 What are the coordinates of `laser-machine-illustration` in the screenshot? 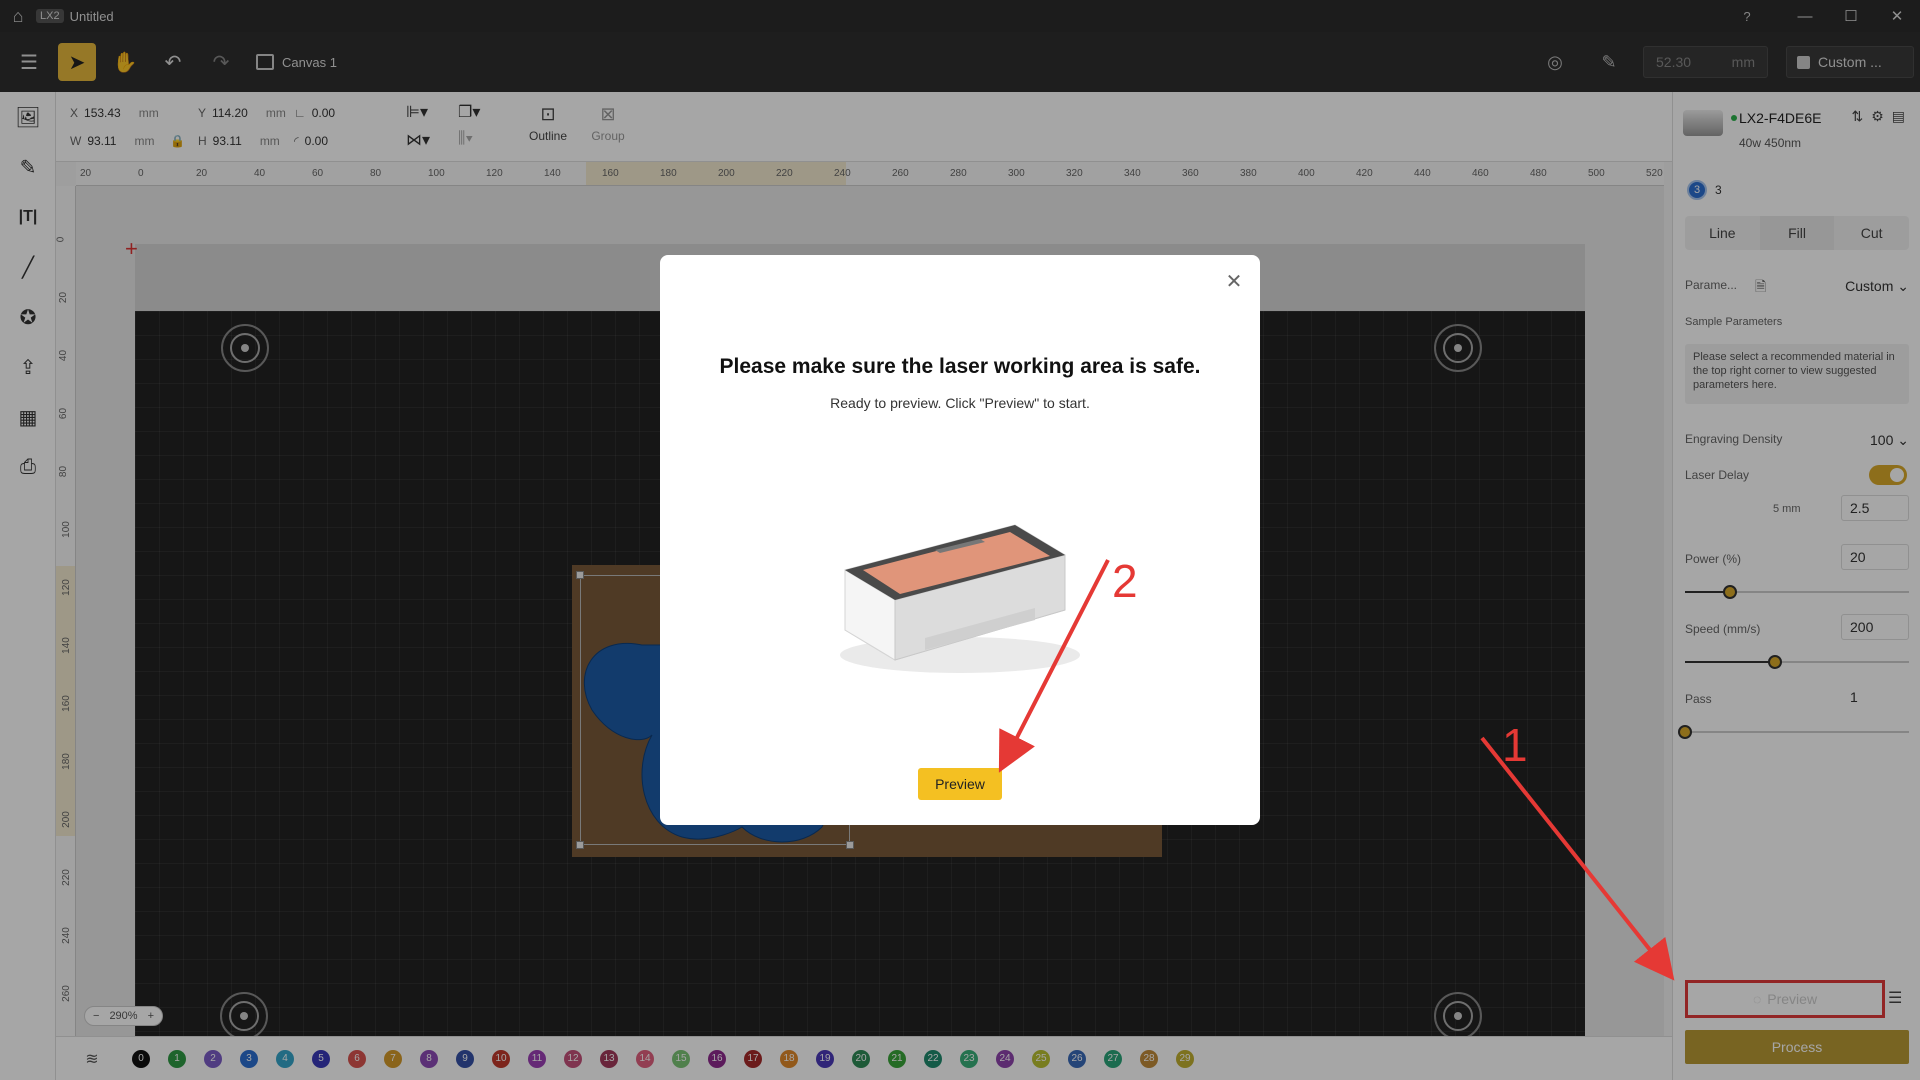 It's located at (960, 598).